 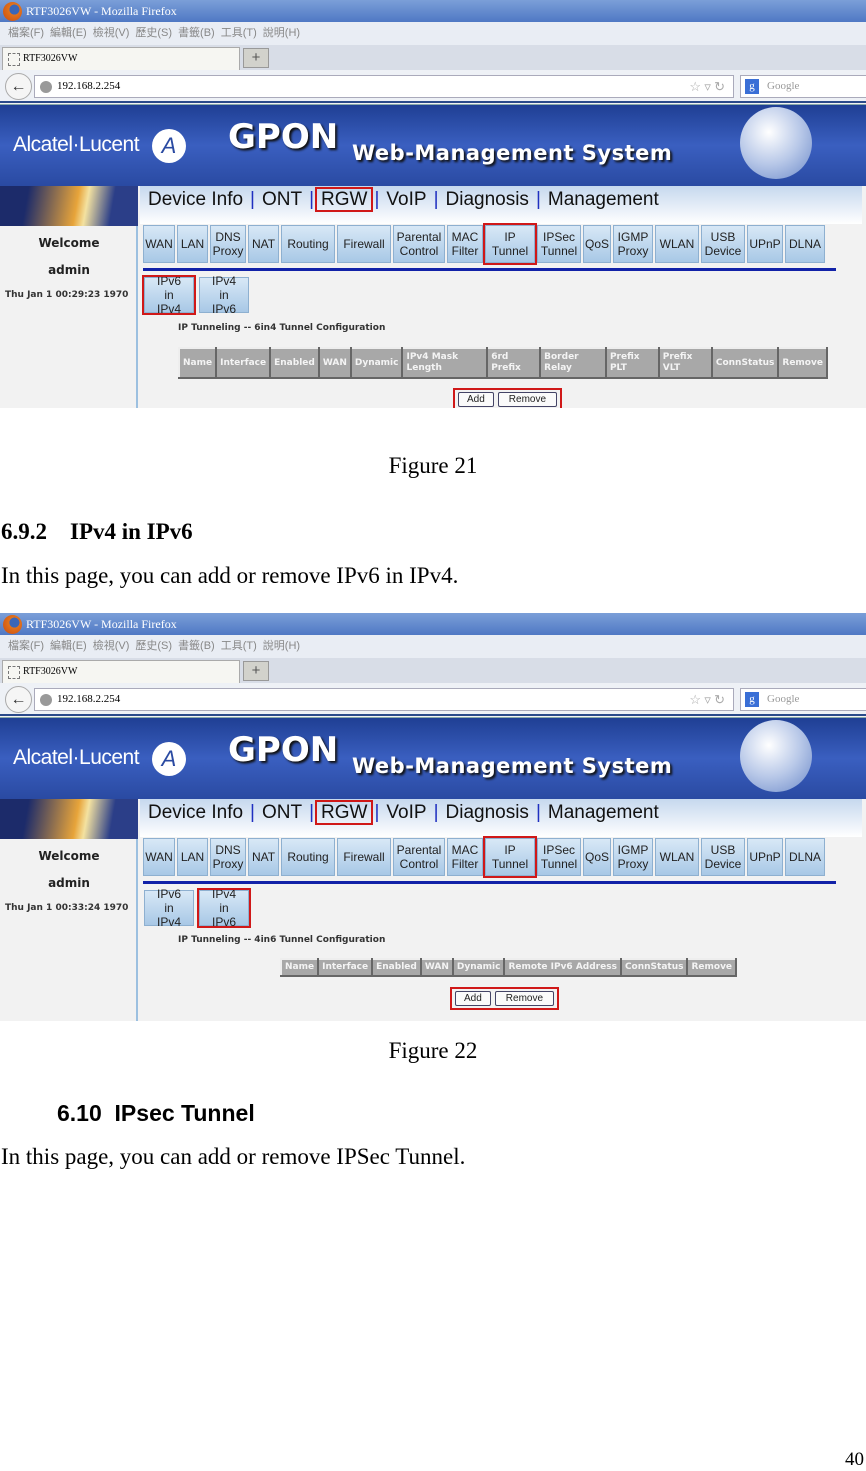 What do you see at coordinates (433, 465) in the screenshot?
I see `figure-21-caption: Figure 21` at bounding box center [433, 465].